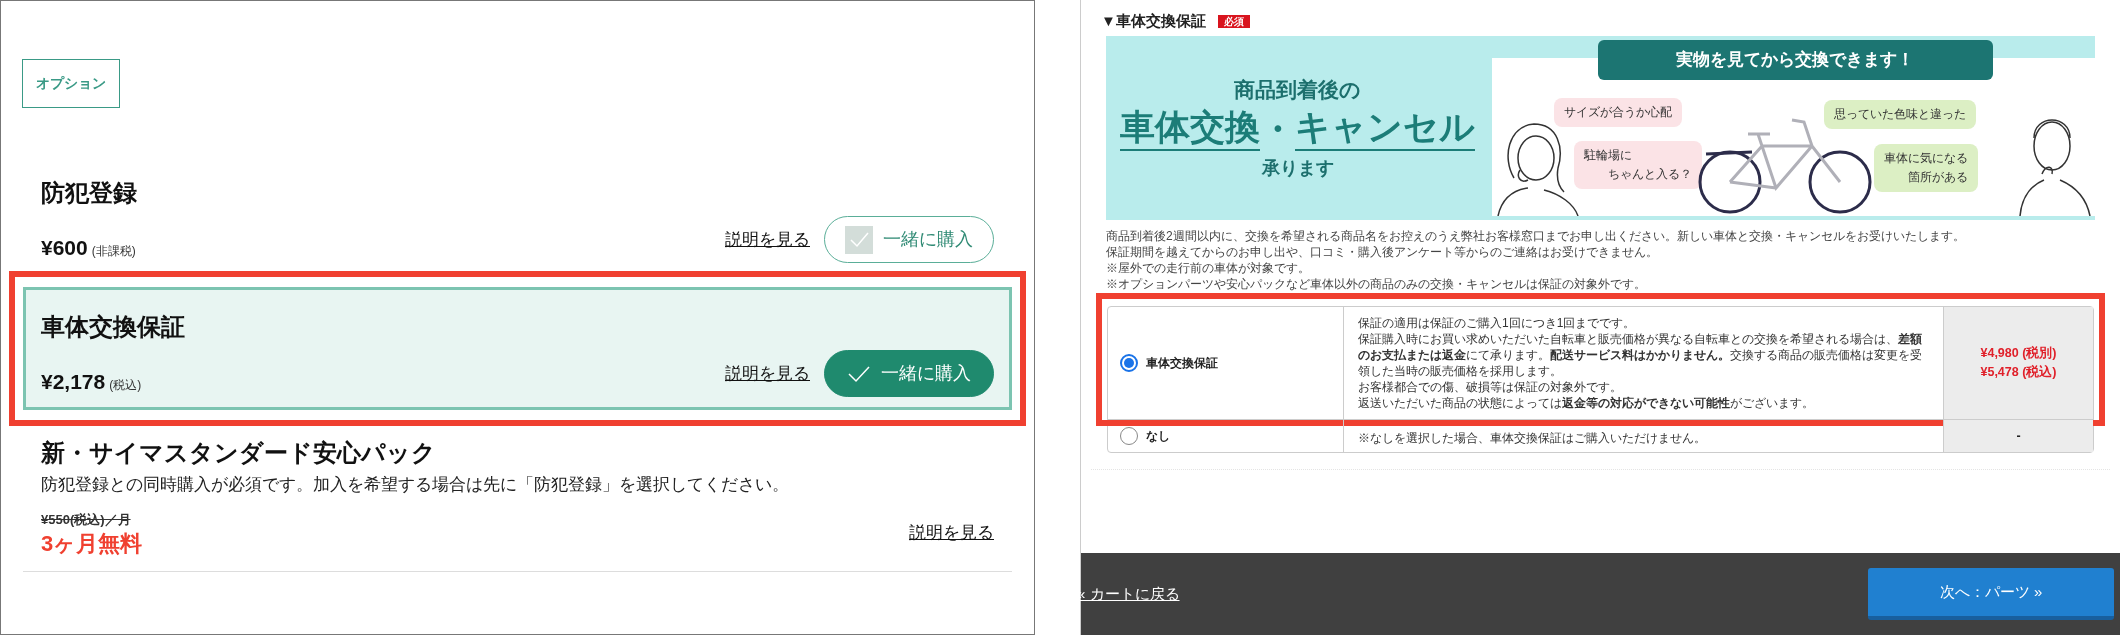  Describe the element at coordinates (2018, 372) in the screenshot. I see `price-text: ¥5,478 (税込)` at that location.